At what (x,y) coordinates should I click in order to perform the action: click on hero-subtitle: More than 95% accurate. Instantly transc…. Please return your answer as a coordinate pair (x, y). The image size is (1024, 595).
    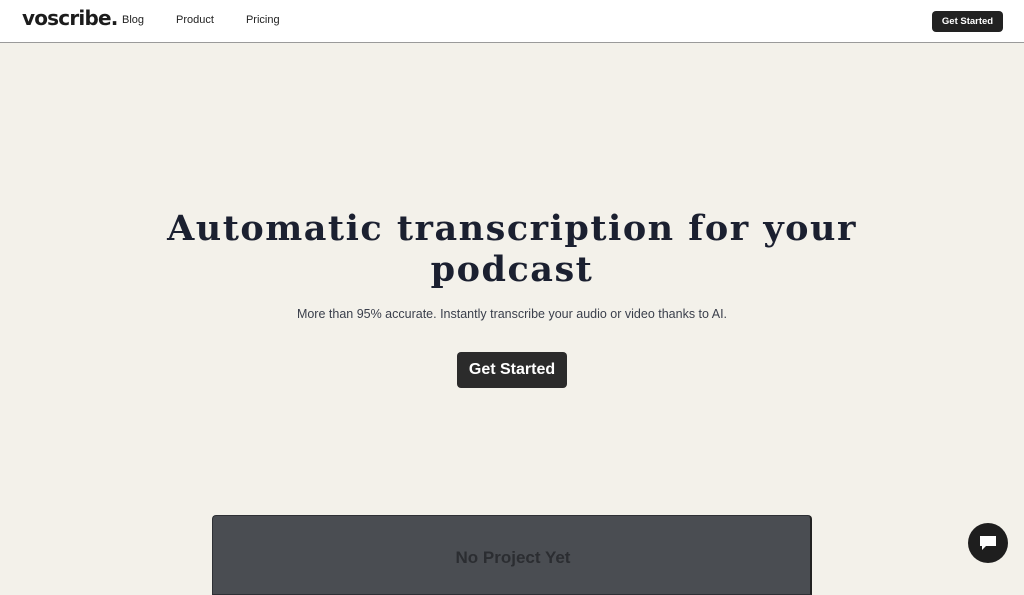
    Looking at the image, I should click on (512, 314).